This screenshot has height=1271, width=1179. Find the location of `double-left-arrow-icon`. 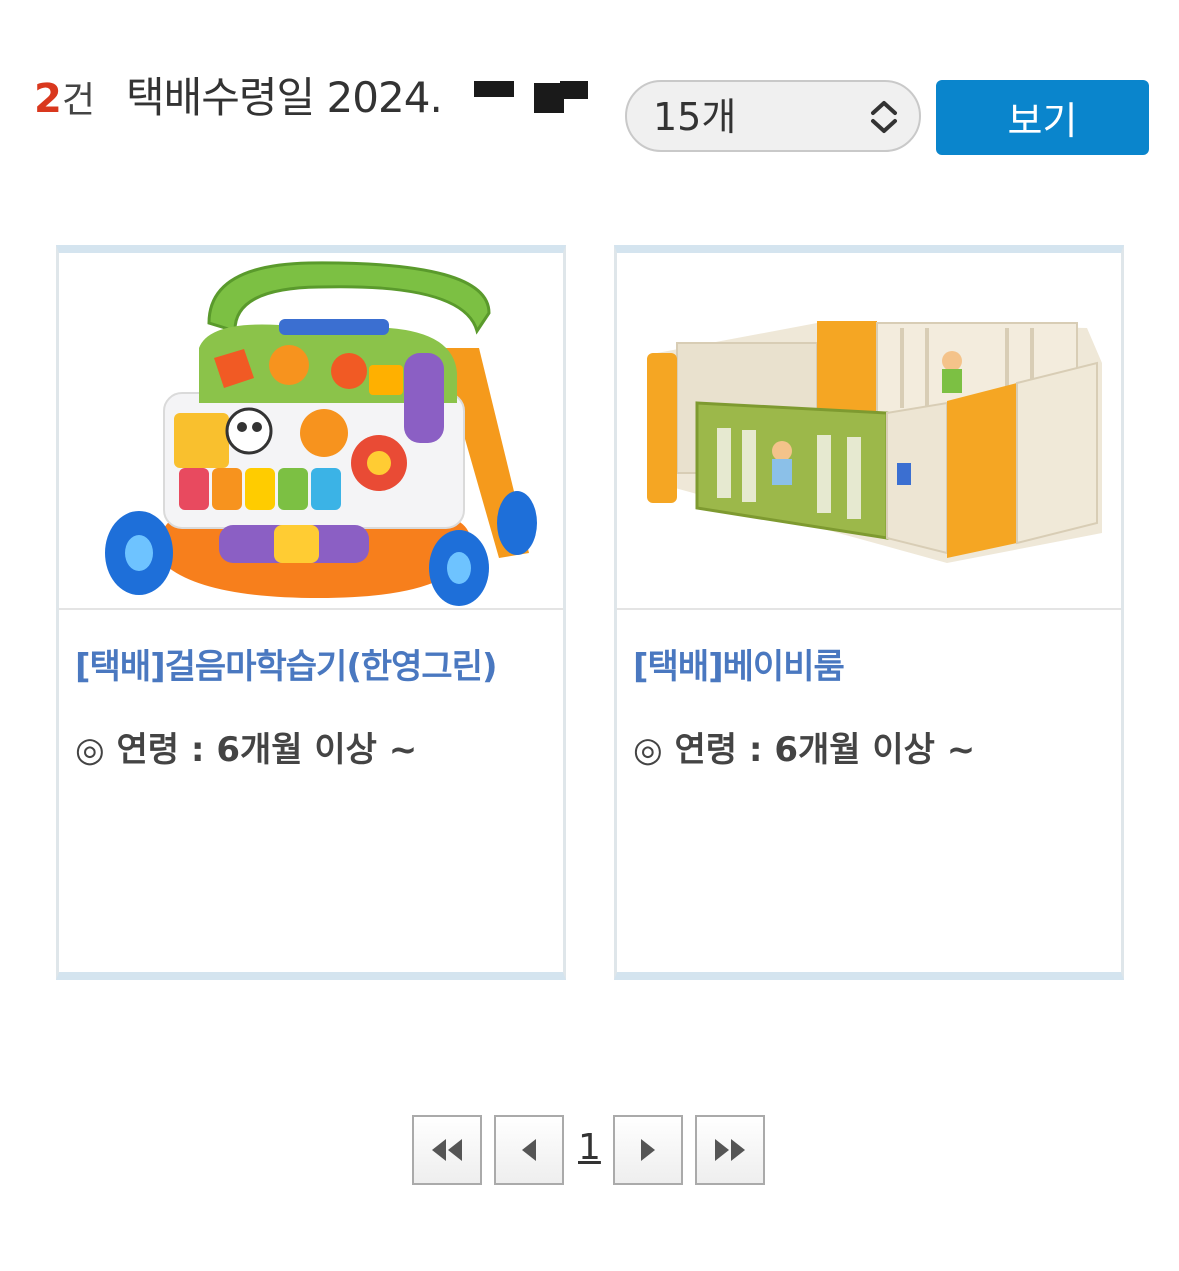

double-left-arrow-icon is located at coordinates (447, 1150).